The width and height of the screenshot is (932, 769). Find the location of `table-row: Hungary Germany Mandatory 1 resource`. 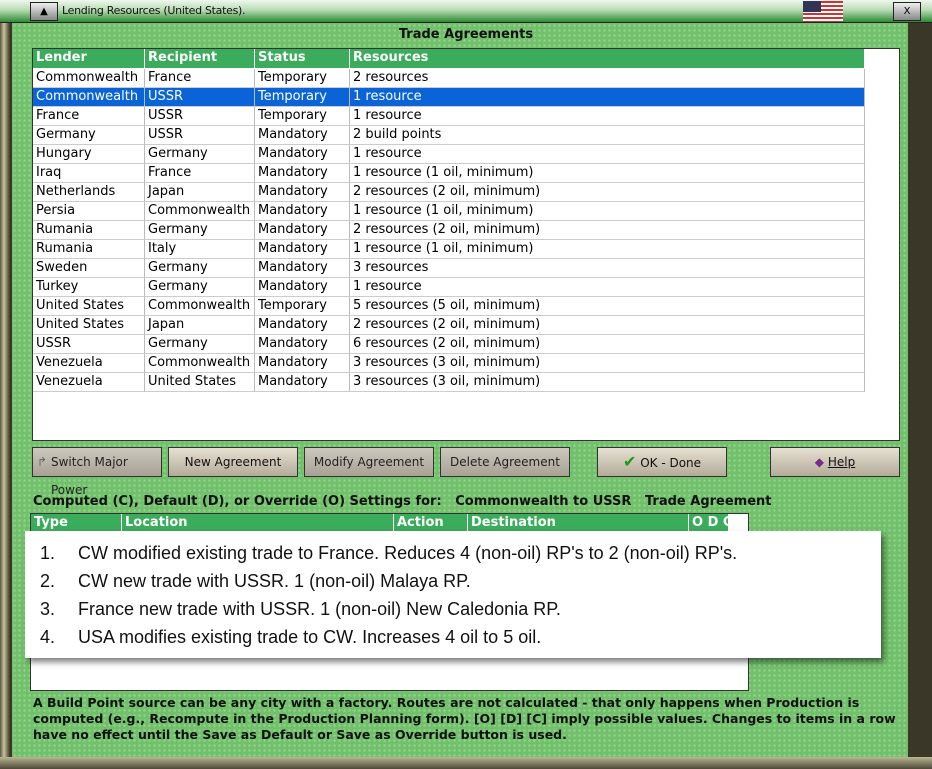

table-row: Hungary Germany Mandatory 1 resource is located at coordinates (449, 154).